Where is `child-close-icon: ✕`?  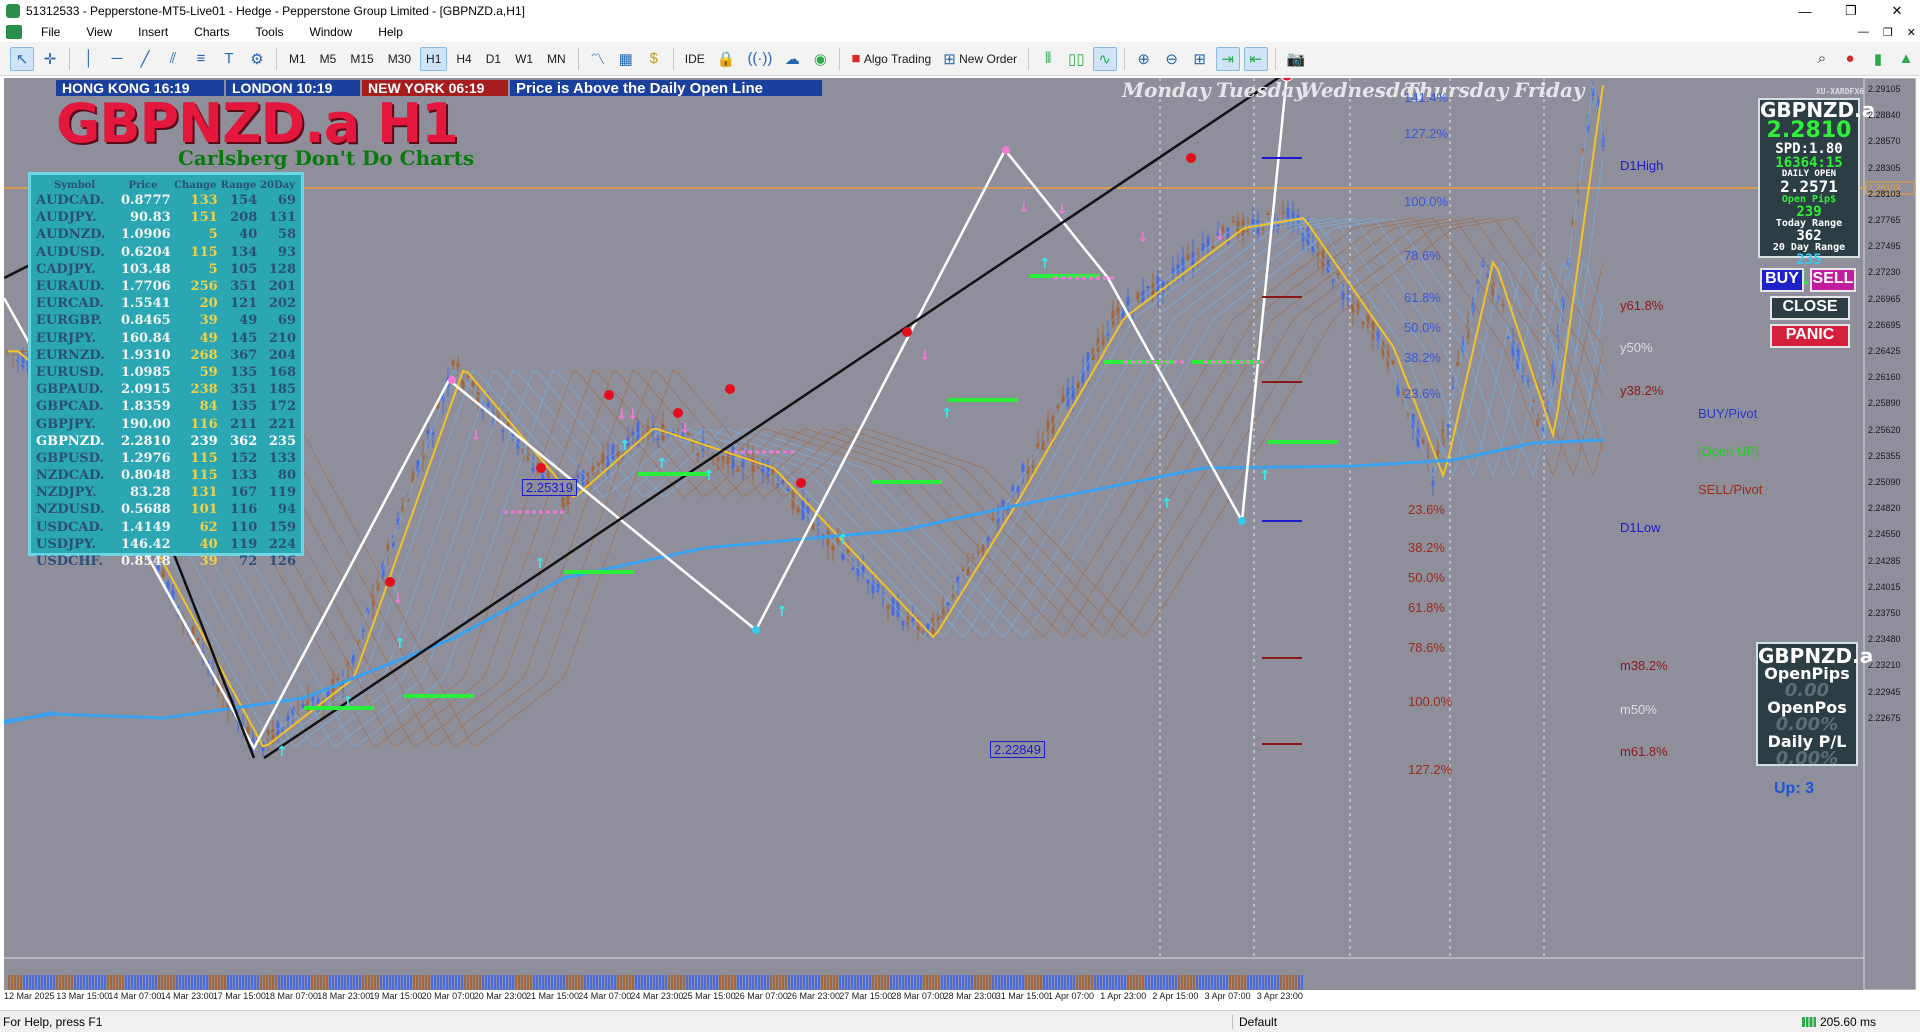 child-close-icon: ✕ is located at coordinates (1911, 32).